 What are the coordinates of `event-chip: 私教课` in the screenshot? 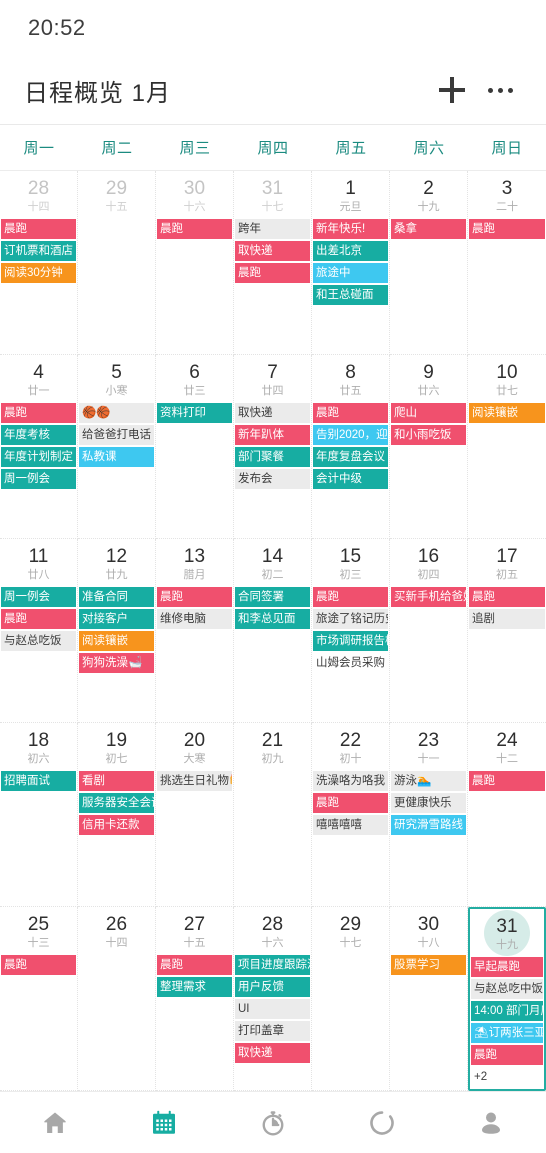 It's located at (116, 457).